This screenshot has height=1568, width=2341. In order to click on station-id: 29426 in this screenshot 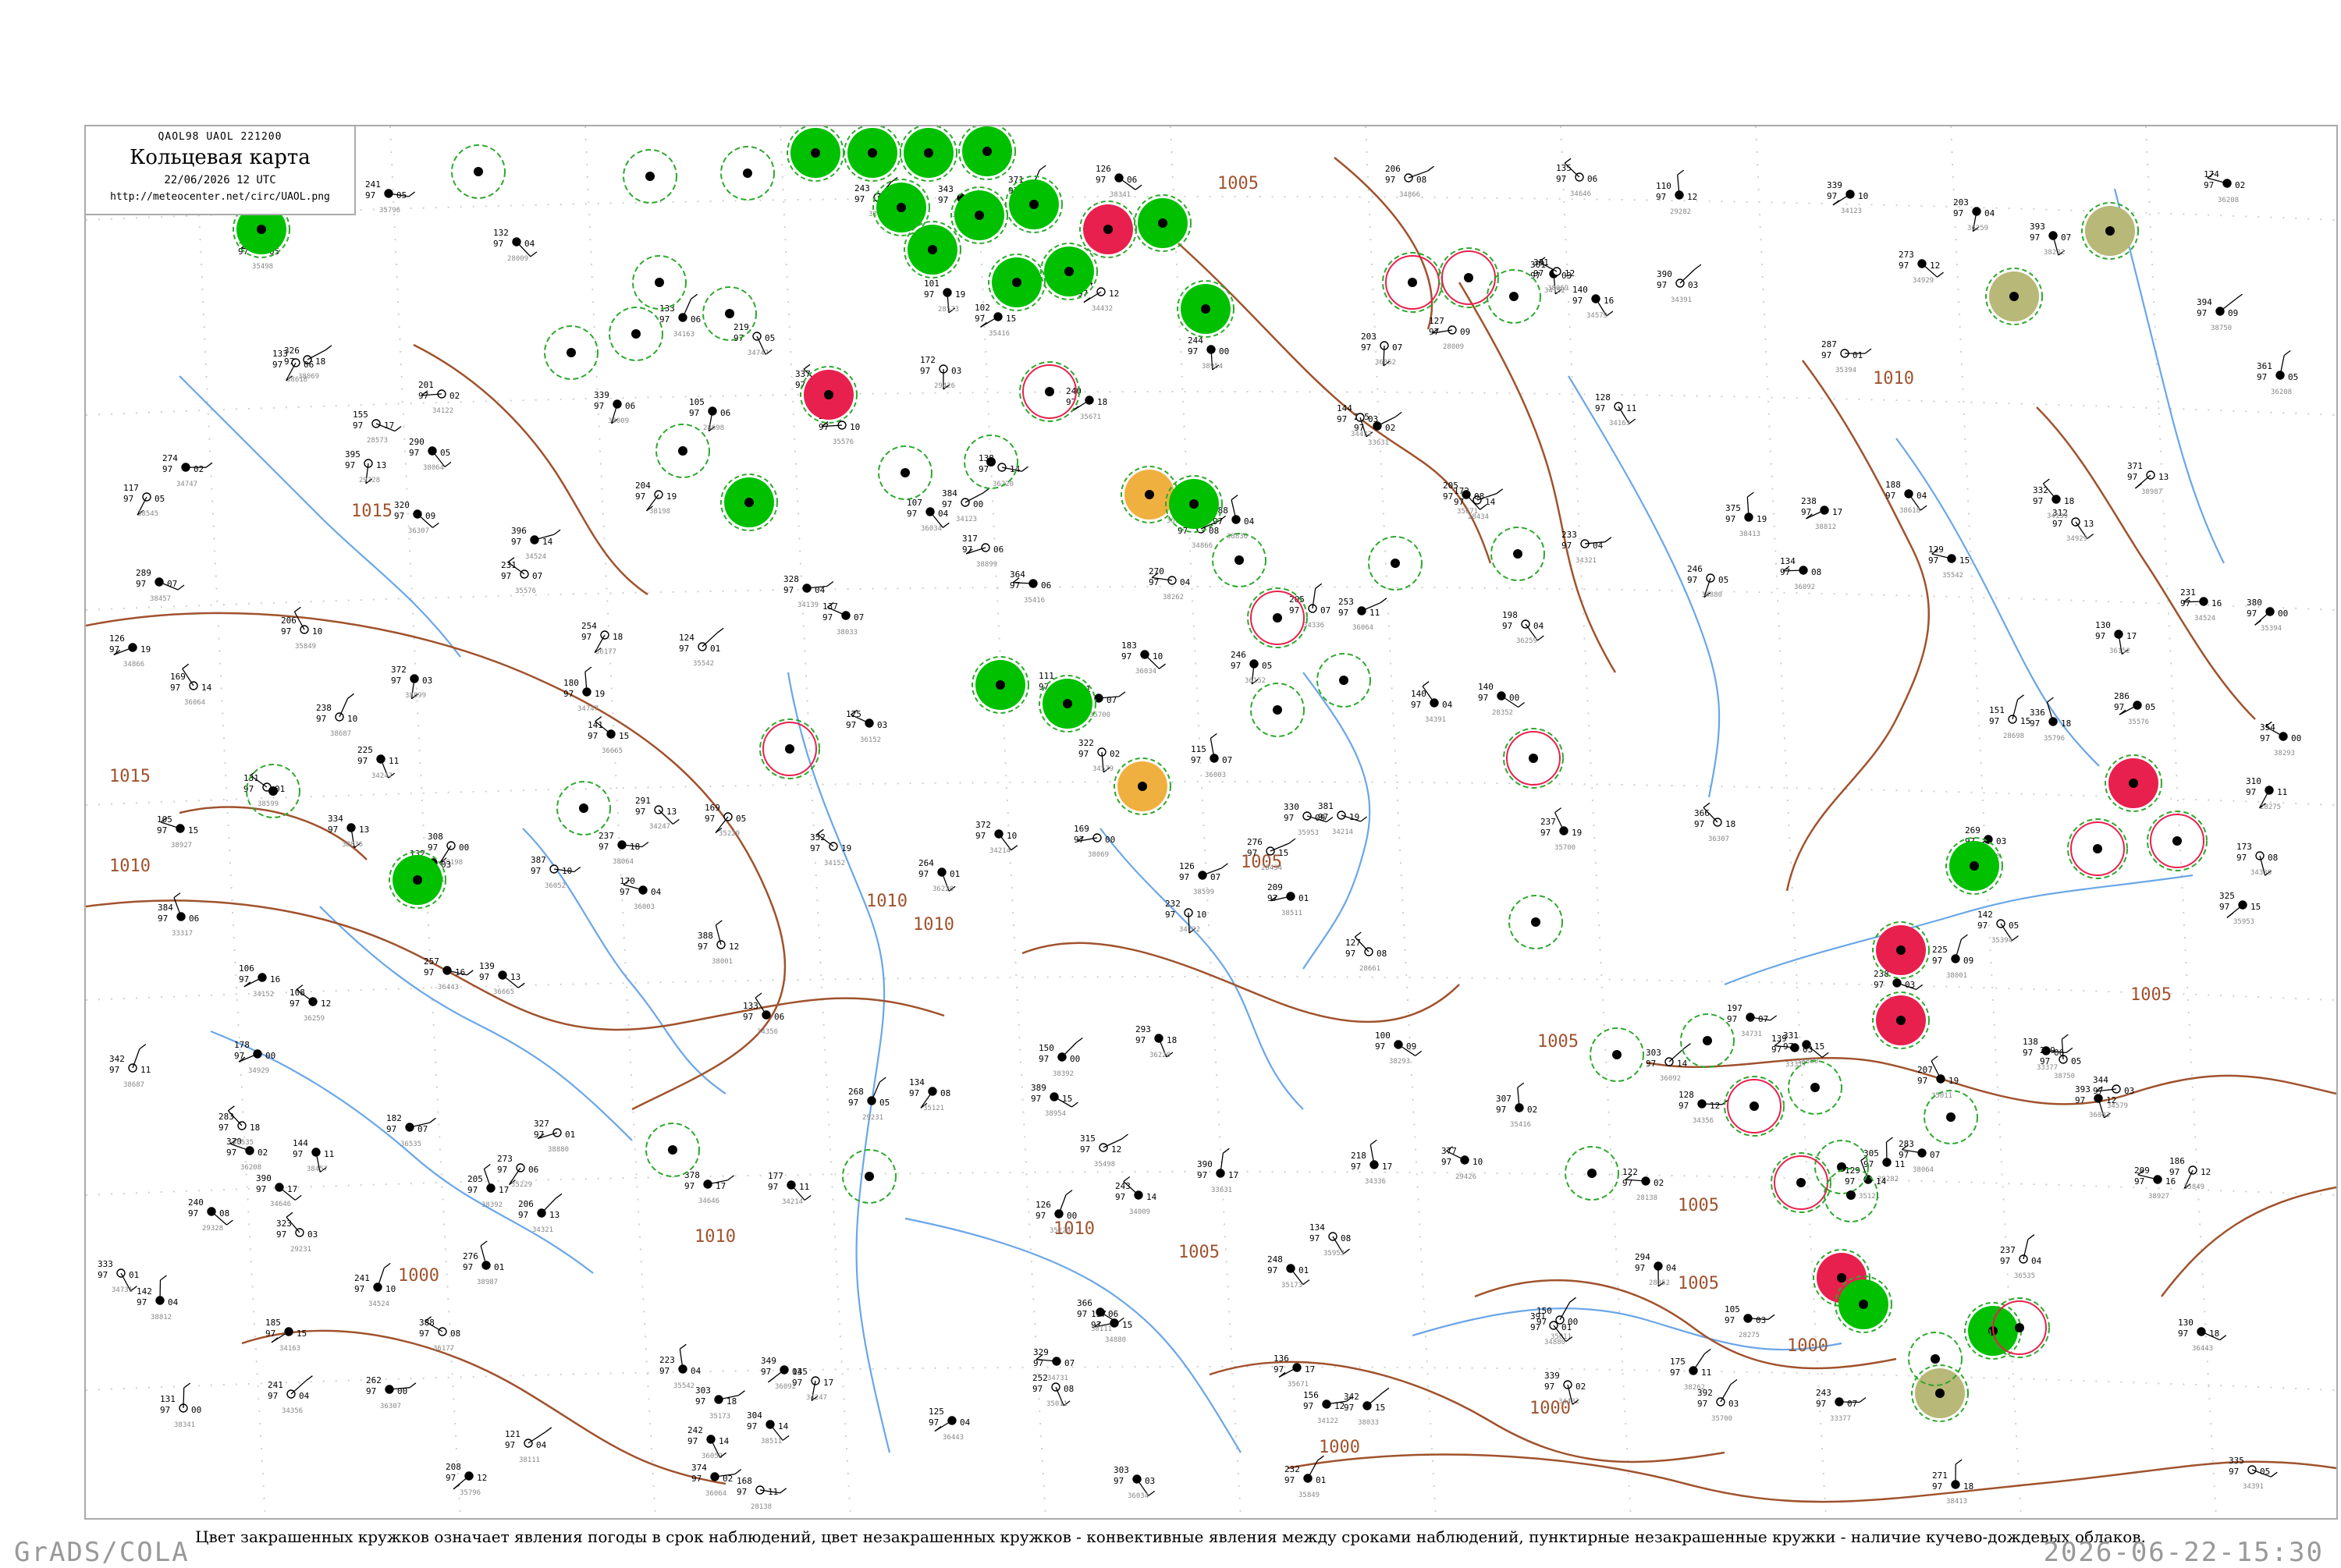, I will do `click(944, 386)`.